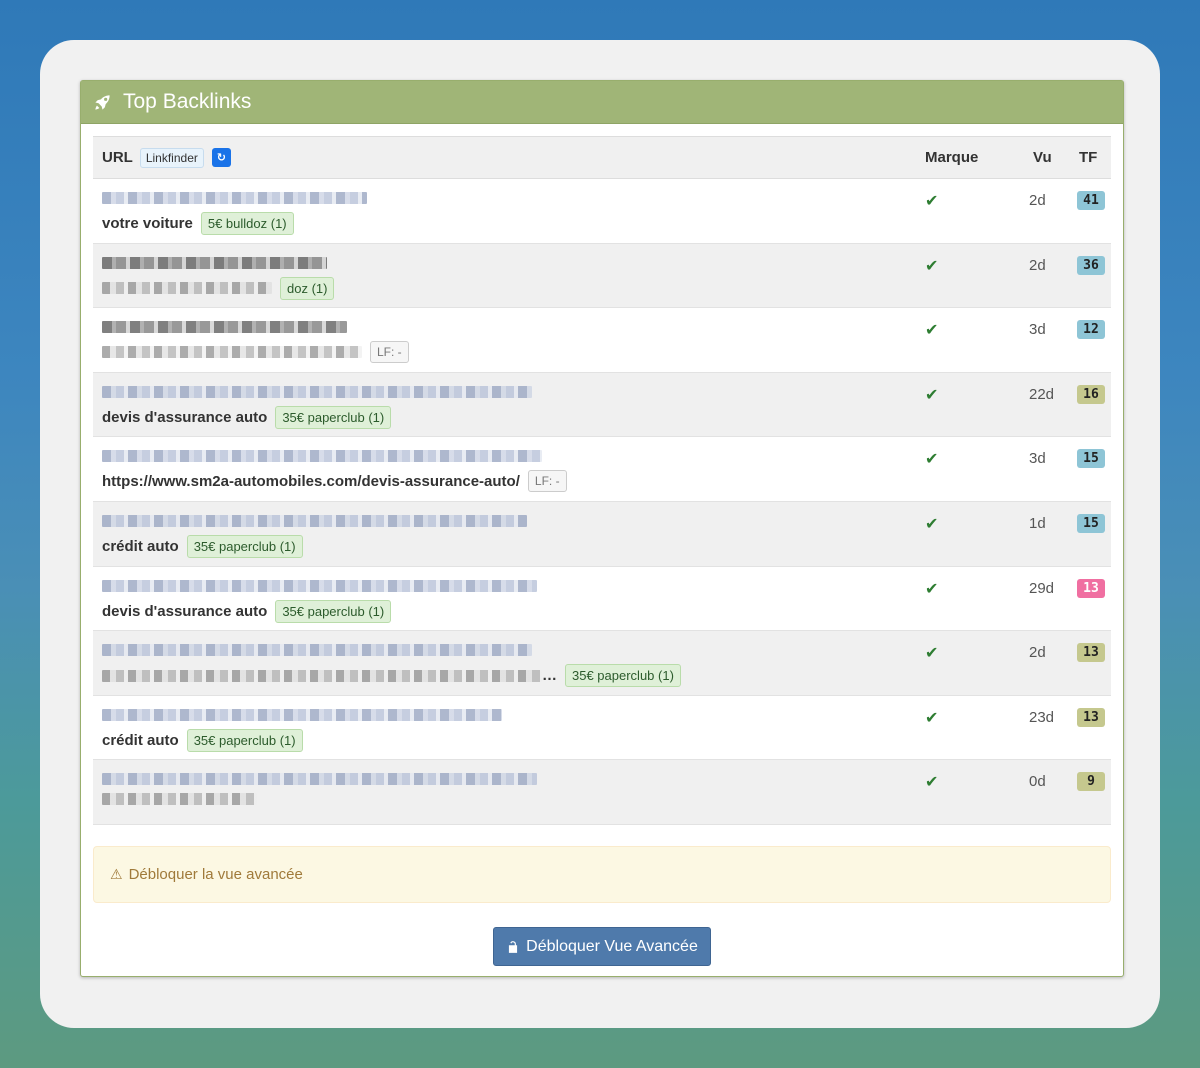 This screenshot has height=1068, width=1200. I want to click on warning-icon: ⚠, so click(116, 874).